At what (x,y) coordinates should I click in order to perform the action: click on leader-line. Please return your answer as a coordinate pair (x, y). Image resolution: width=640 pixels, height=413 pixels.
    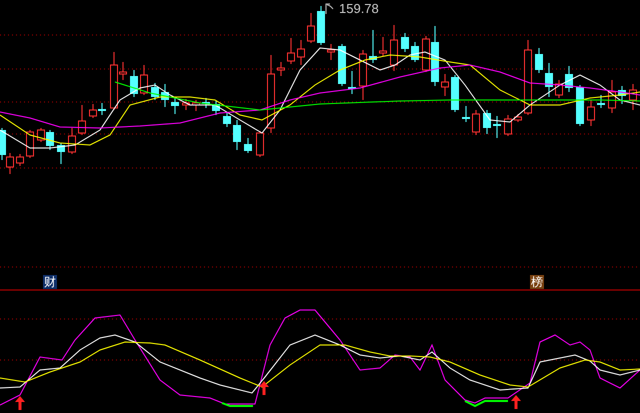
    Looking at the image, I should click on (330, 9).